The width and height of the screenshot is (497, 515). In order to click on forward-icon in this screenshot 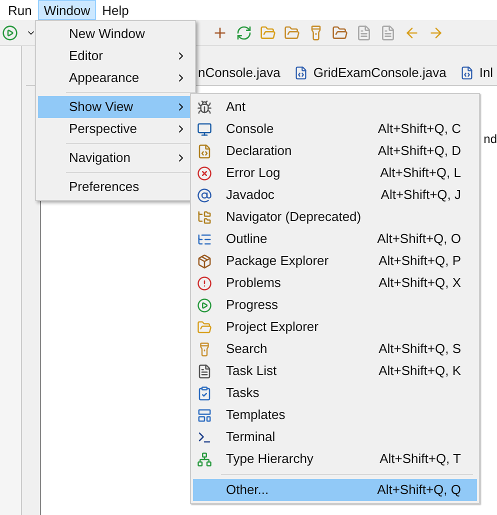, I will do `click(436, 32)`.